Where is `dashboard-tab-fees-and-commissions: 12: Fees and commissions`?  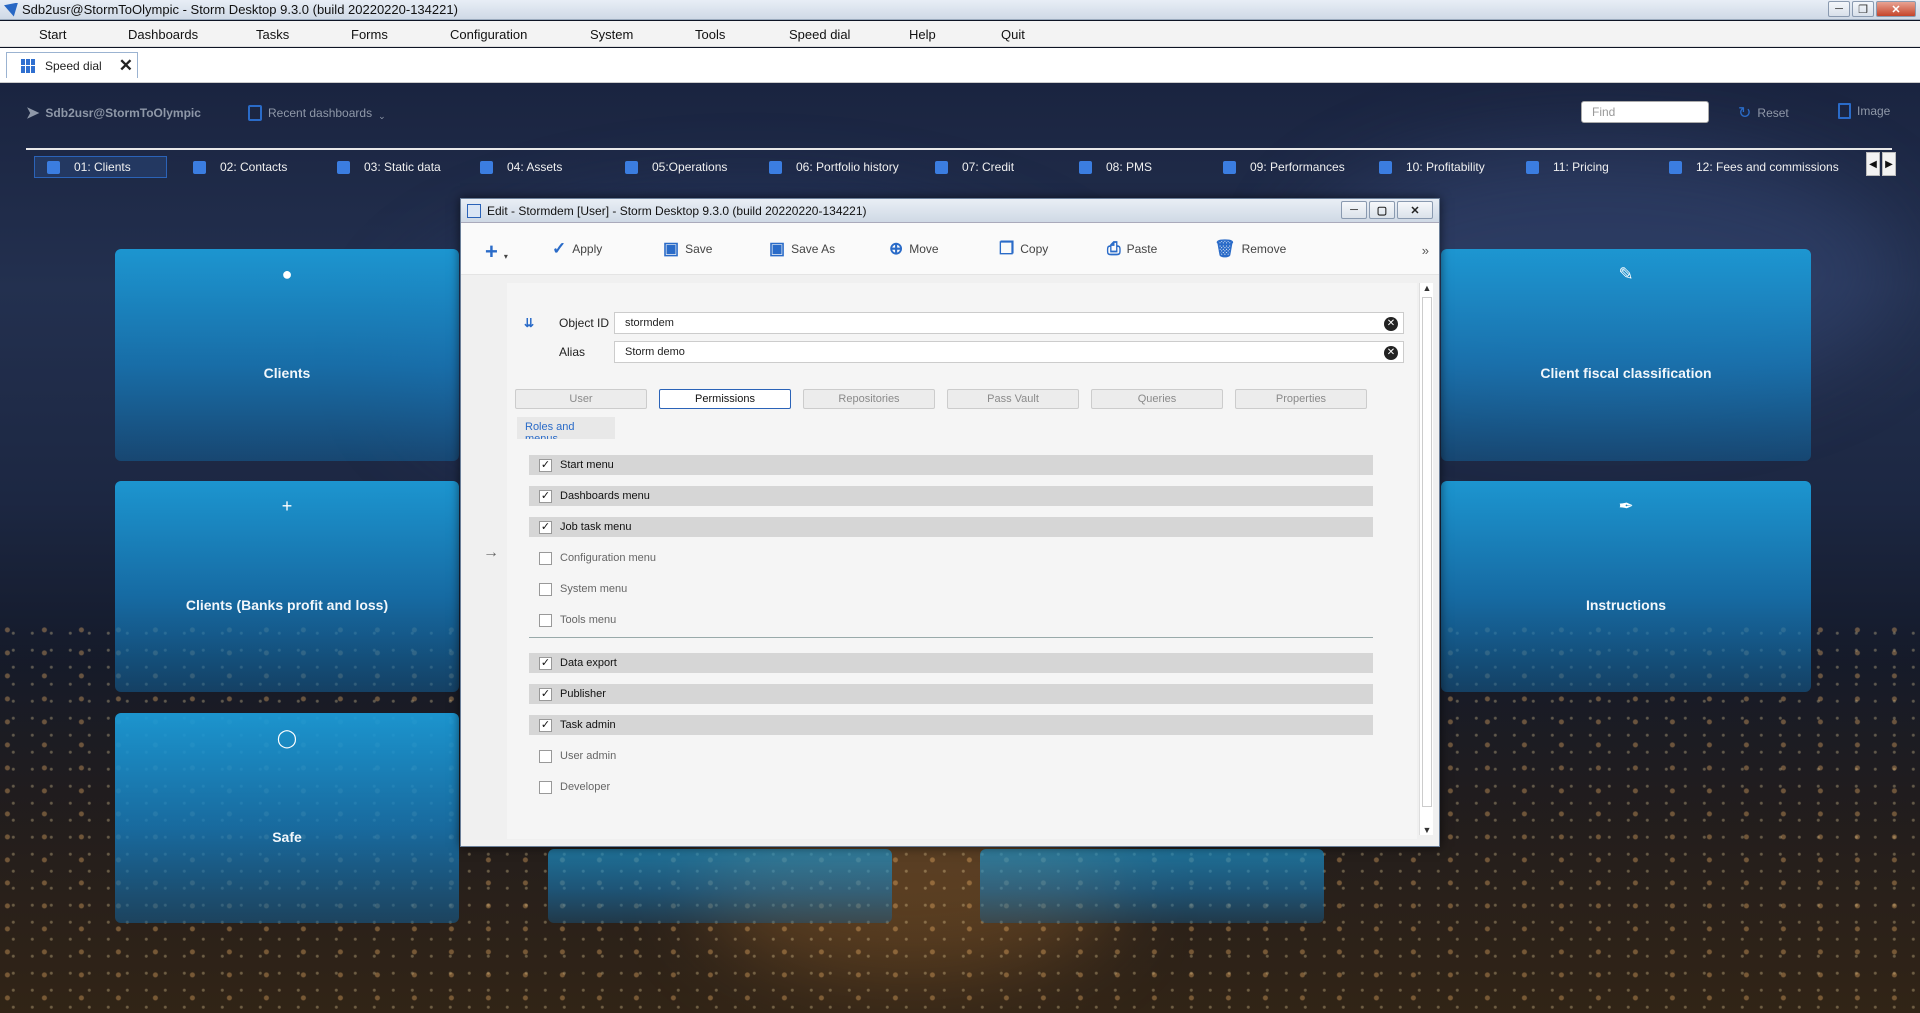
dashboard-tab-fees-and-commissions: 12: Fees and commissions is located at coordinates (1754, 167).